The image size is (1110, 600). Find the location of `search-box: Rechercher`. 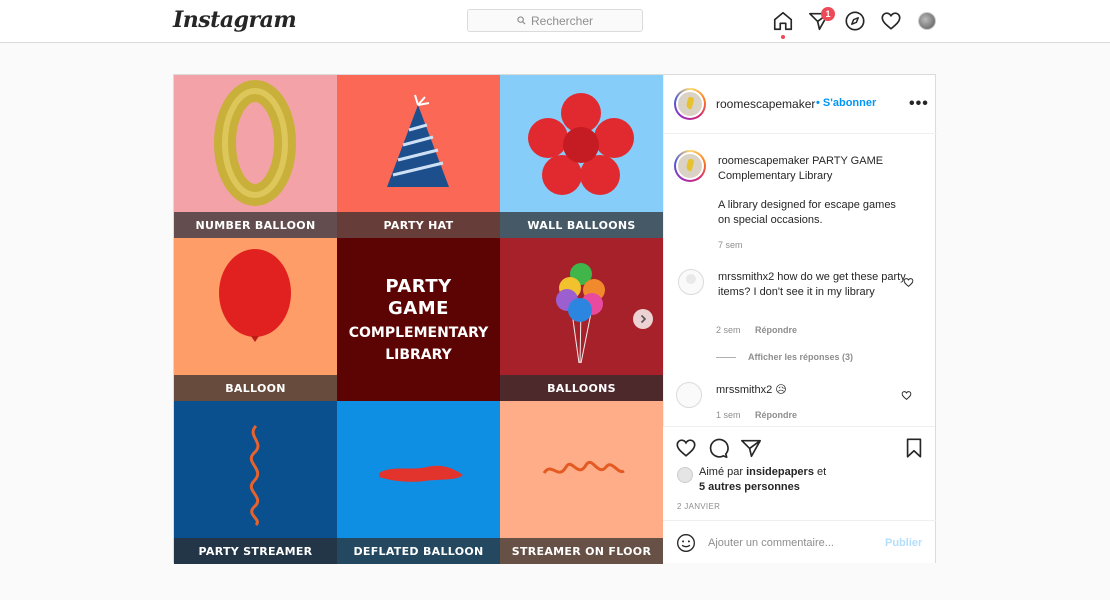

search-box: Rechercher is located at coordinates (555, 20).